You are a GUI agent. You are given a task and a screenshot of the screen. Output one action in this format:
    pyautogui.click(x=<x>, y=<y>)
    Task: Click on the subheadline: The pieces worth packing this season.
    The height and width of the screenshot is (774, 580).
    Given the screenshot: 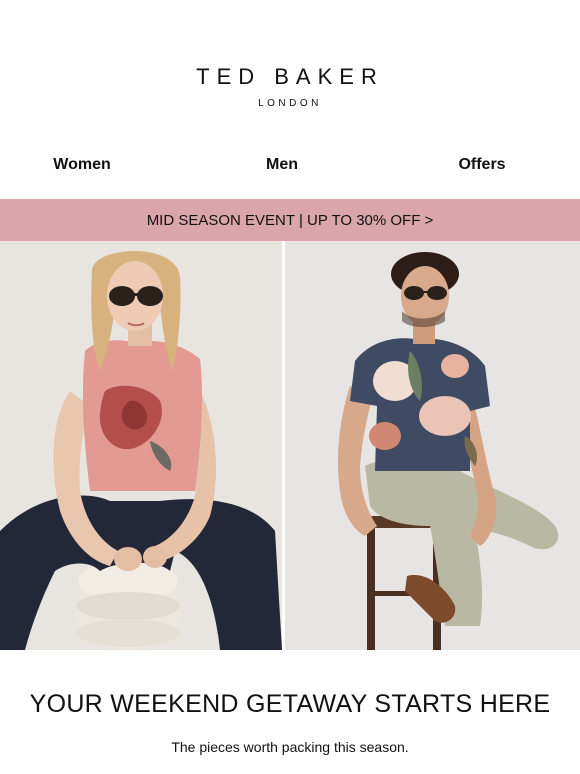 What is the action you would take?
    pyautogui.click(x=290, y=747)
    